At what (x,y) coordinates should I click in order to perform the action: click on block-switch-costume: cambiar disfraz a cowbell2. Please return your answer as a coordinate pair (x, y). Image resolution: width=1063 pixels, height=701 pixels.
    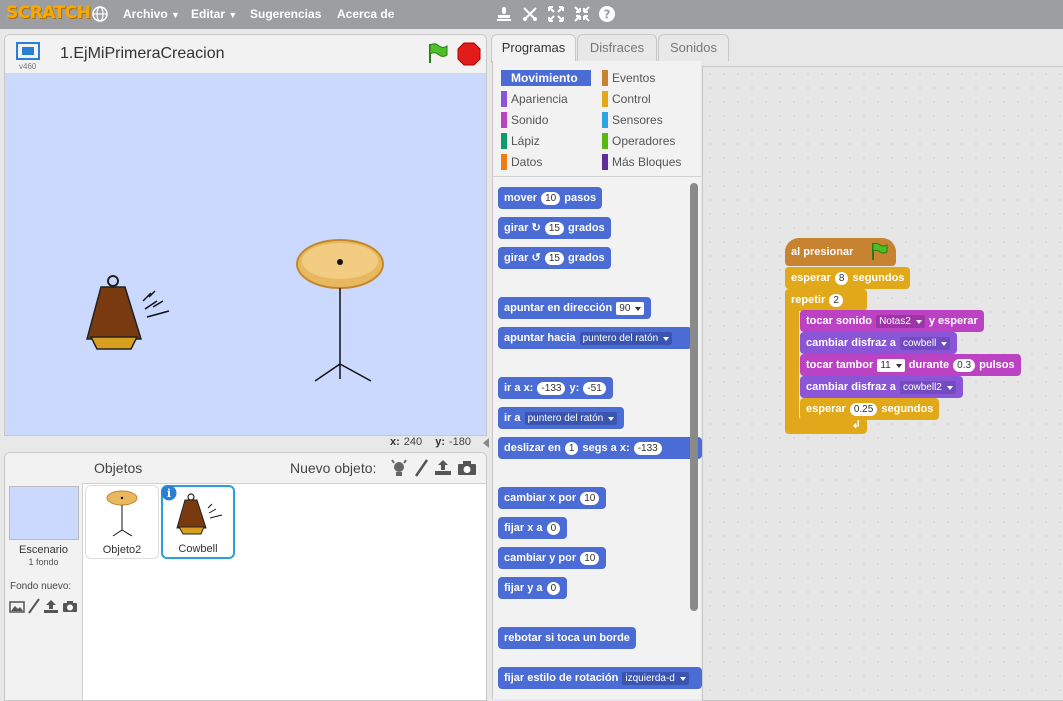
    Looking at the image, I should click on (881, 387).